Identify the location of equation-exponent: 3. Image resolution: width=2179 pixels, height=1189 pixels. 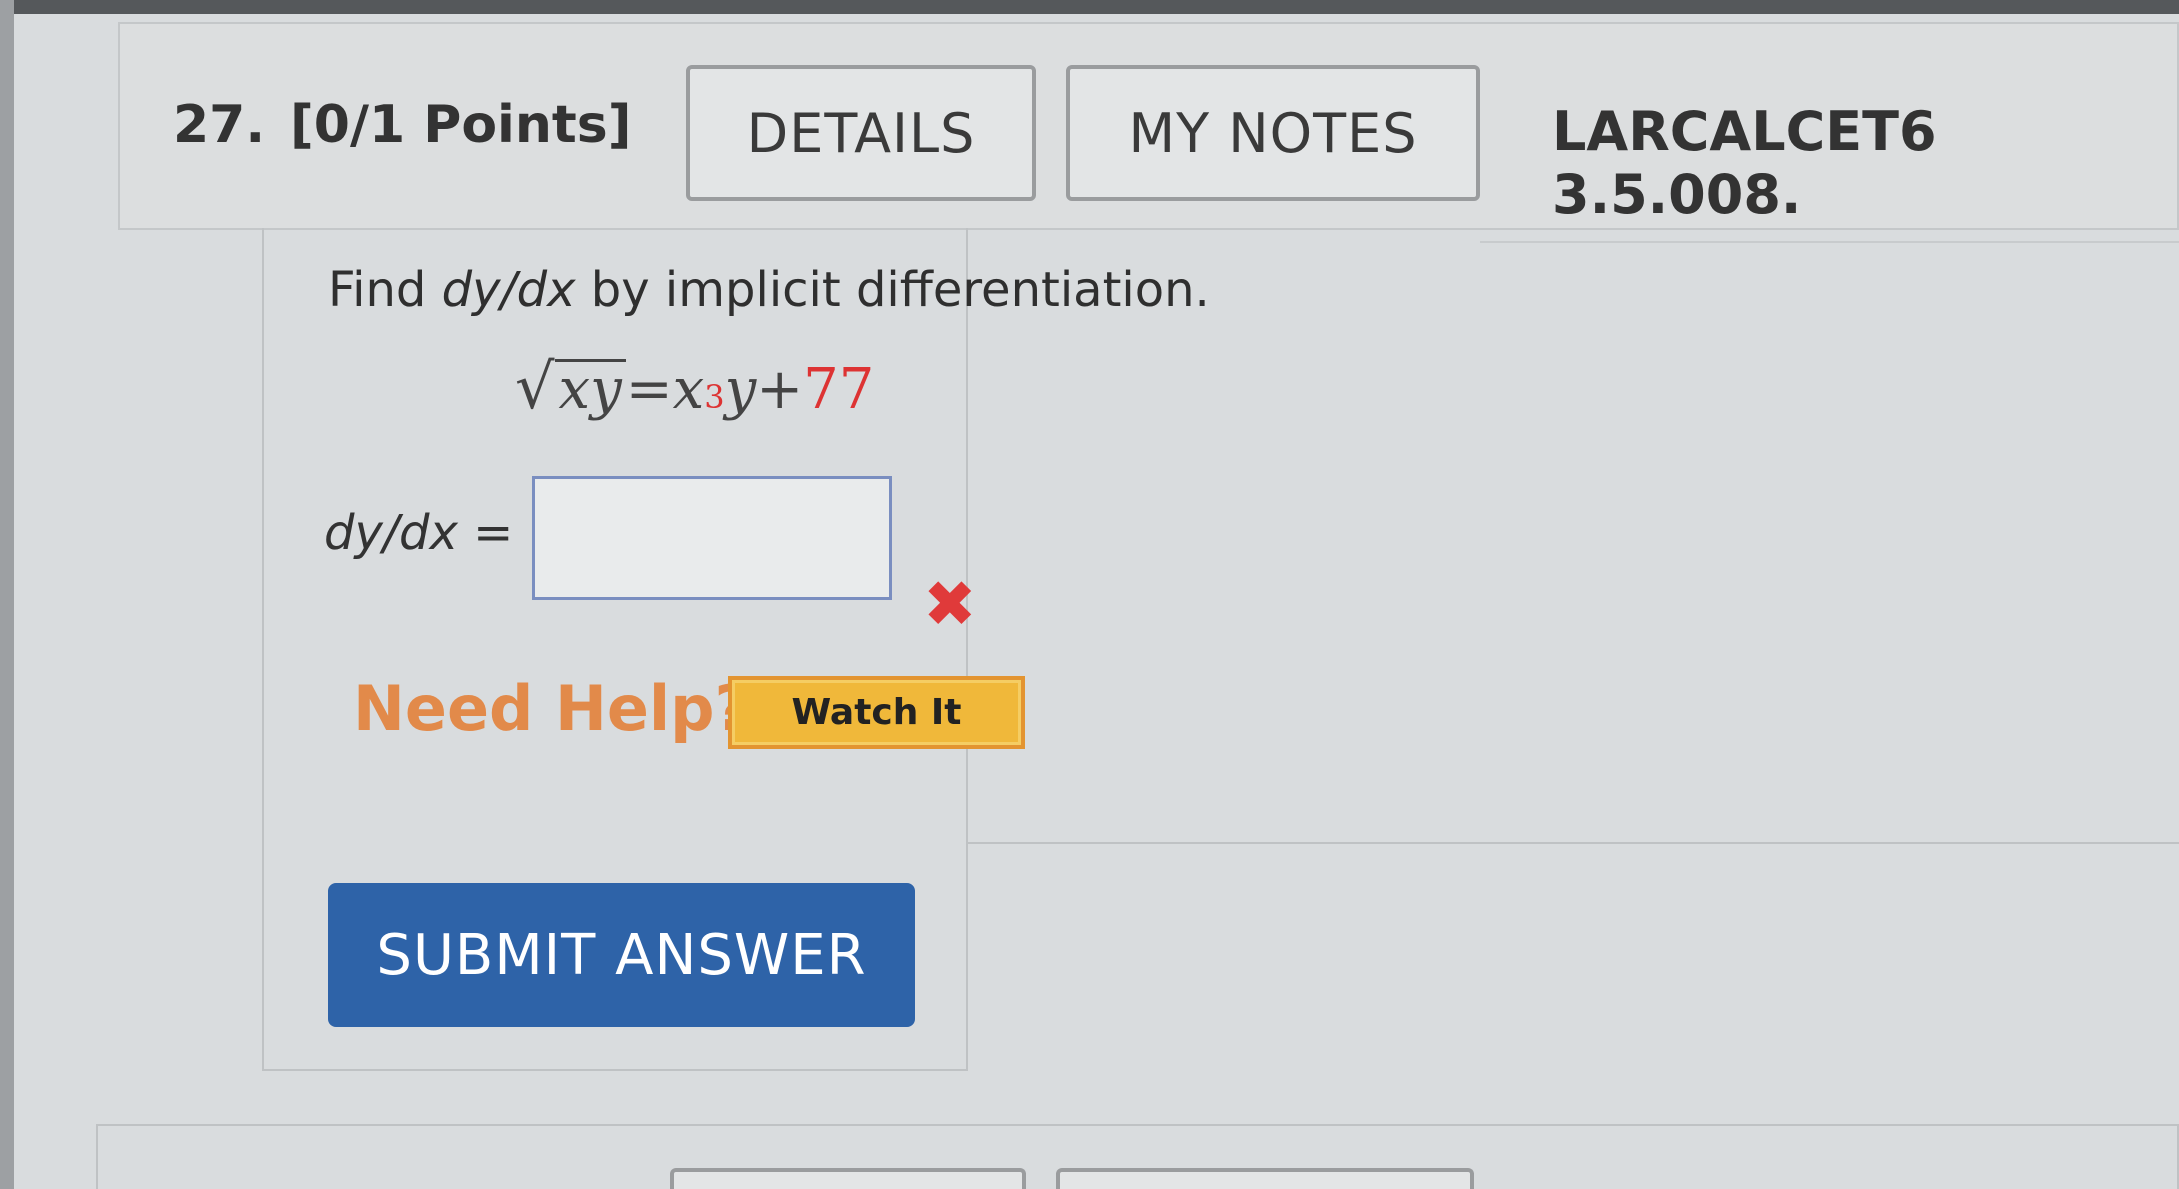
(714, 397).